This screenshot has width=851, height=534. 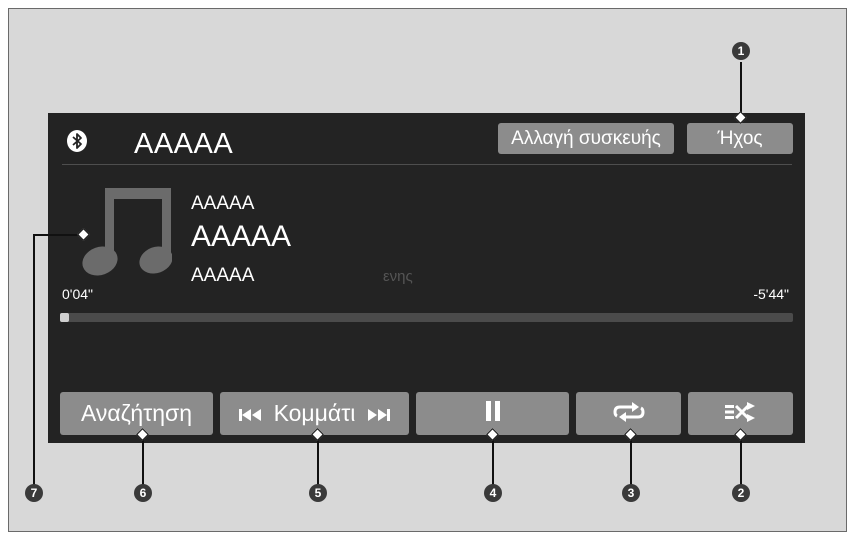 What do you see at coordinates (427, 164) in the screenshot?
I see `header-divider` at bounding box center [427, 164].